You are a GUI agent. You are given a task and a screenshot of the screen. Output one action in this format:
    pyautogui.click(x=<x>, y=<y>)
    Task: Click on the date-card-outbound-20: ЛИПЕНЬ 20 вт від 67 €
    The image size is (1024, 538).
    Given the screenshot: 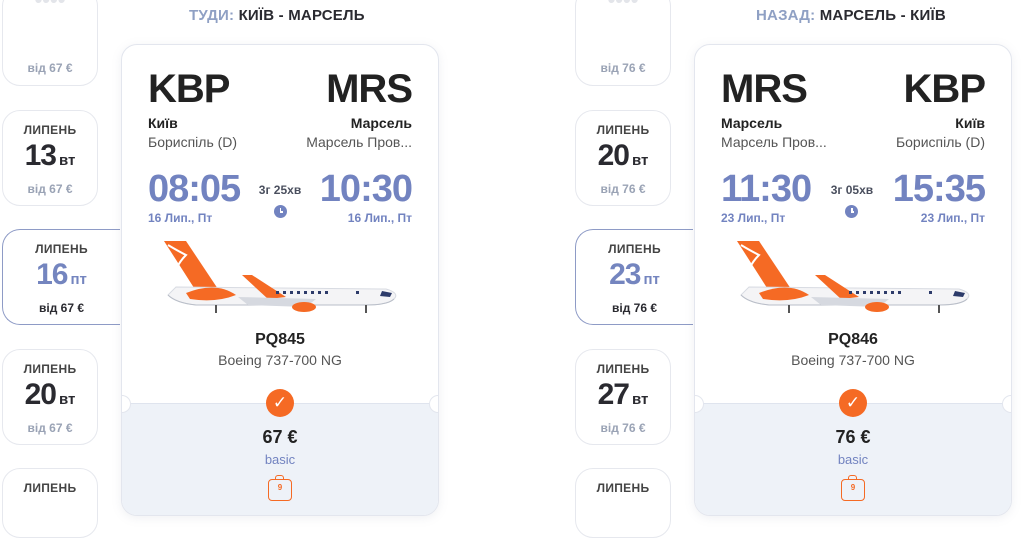 What is the action you would take?
    pyautogui.click(x=50, y=397)
    